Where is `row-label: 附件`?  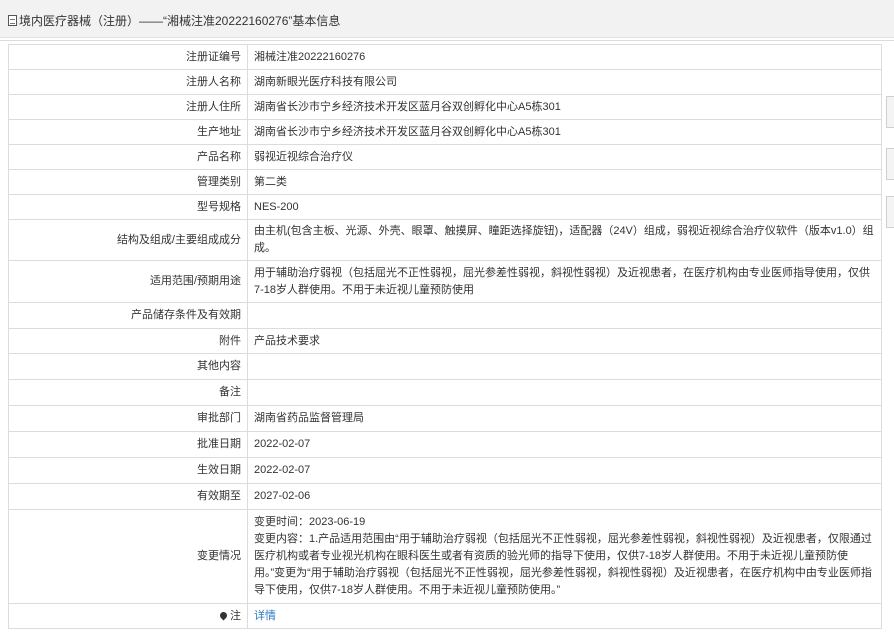
row-label: 附件 is located at coordinates (128, 341).